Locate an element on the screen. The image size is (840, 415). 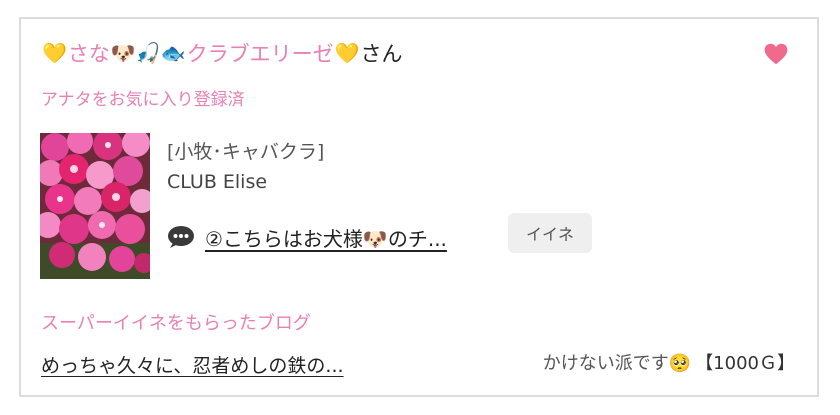
user-name-part1: さな is located at coordinates (88, 54).